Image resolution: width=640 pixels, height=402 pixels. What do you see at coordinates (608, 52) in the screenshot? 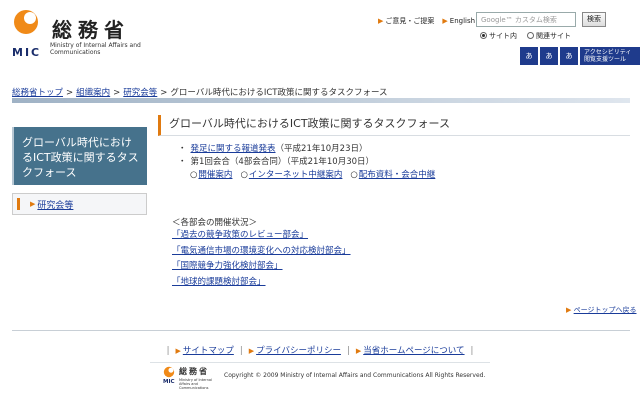
I see `accessibility-tool-label-1: アクセシビリティ` at bounding box center [608, 52].